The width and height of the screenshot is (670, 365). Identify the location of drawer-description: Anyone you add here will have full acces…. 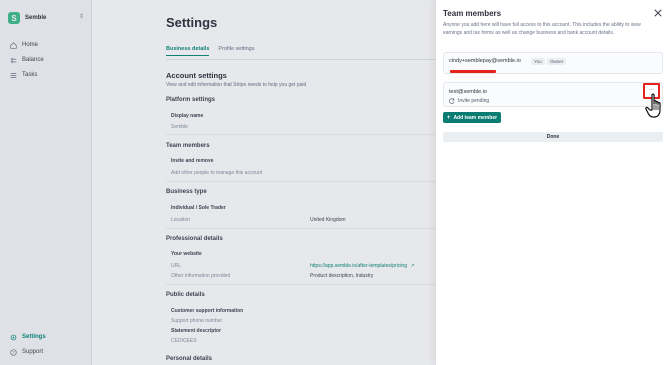
(542, 29).